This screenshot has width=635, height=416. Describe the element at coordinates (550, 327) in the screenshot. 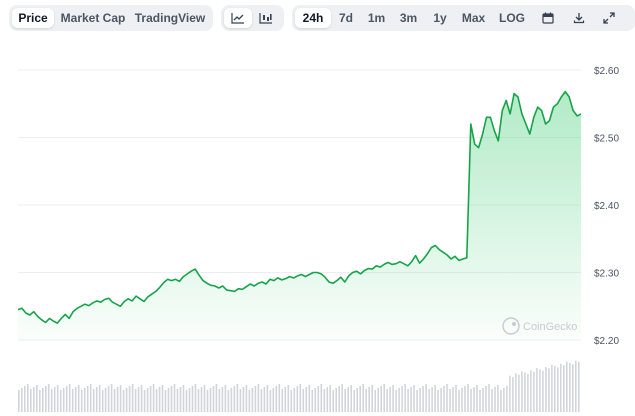

I see `watermark-text: CoinGecko` at that location.